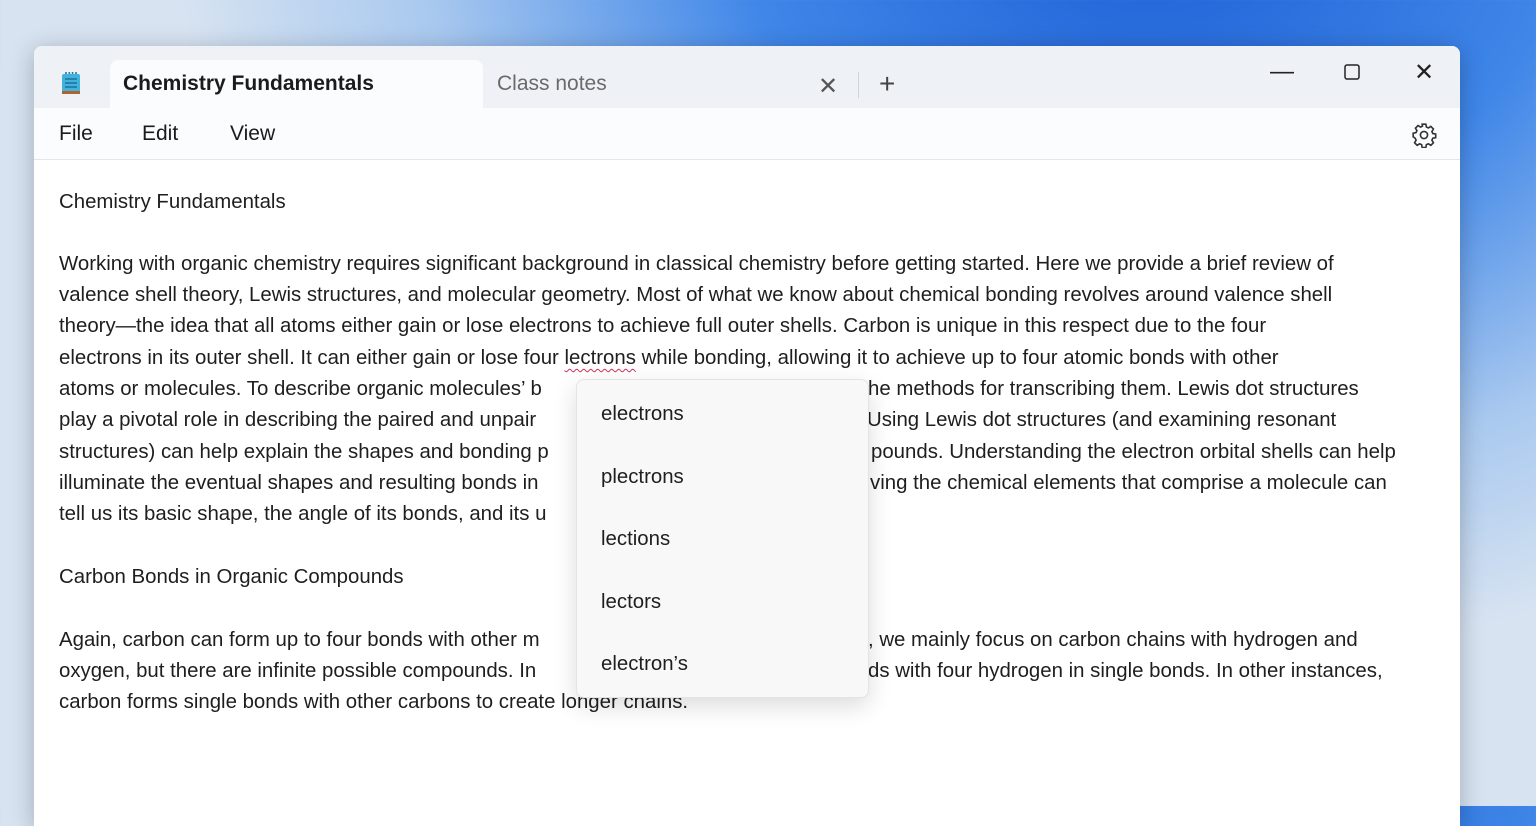  I want to click on menu-bar: File Edit View, so click(747, 134).